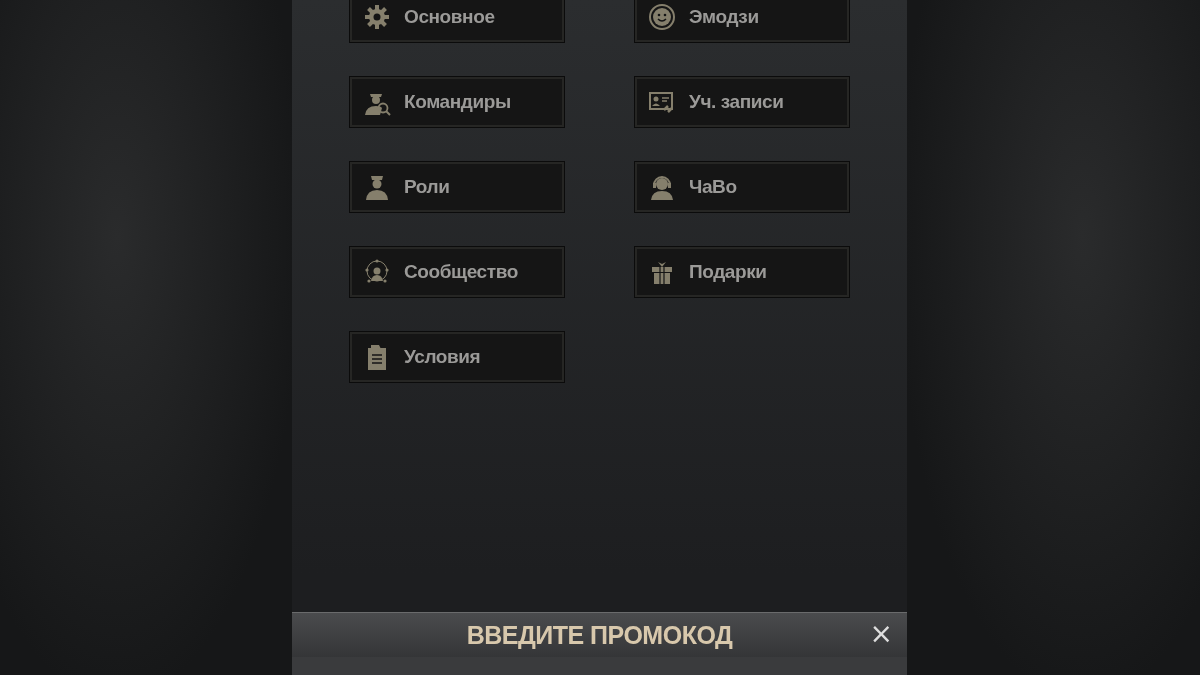  I want to click on headset-icon, so click(662, 187).